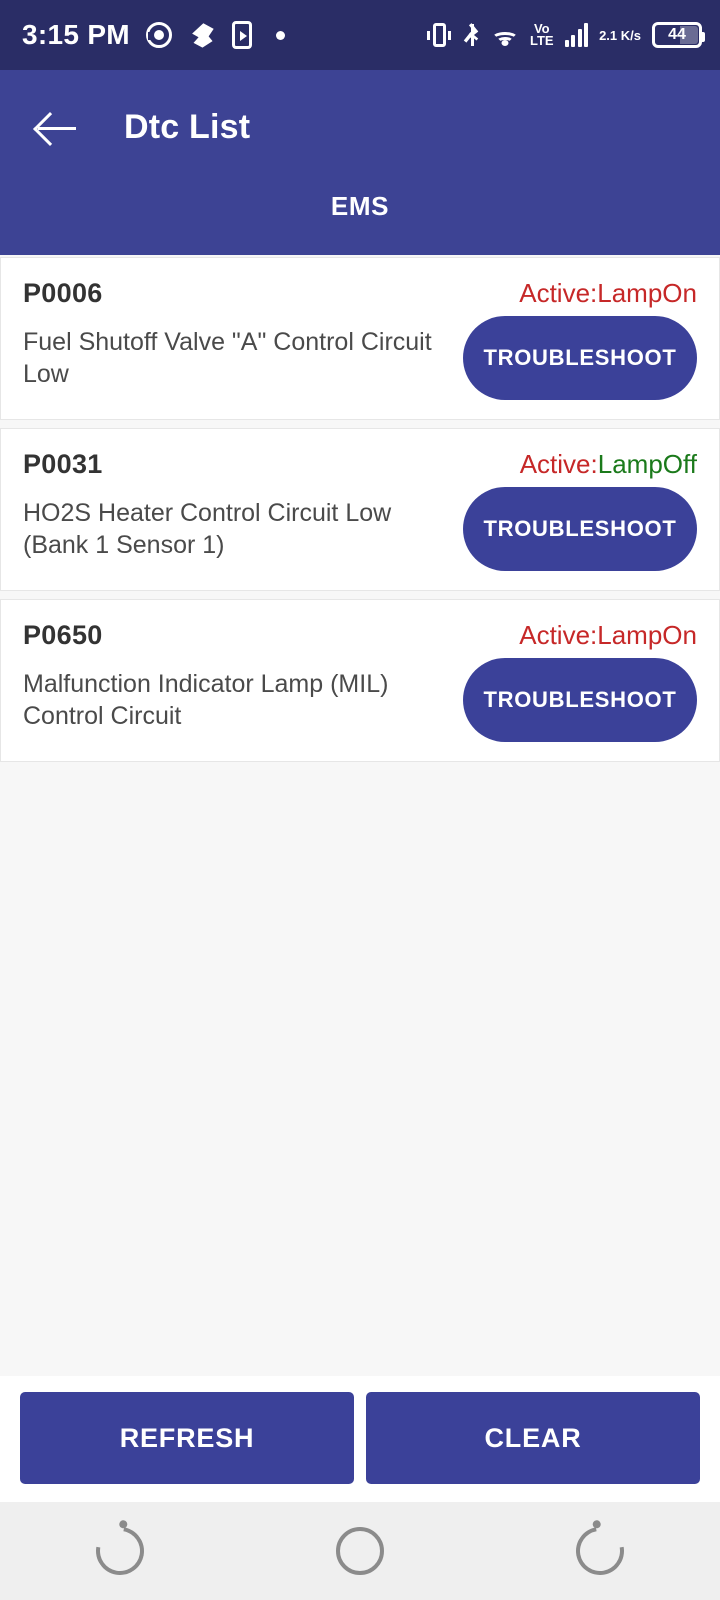 The height and width of the screenshot is (1600, 720). I want to click on cast-icon, so click(158, 35).